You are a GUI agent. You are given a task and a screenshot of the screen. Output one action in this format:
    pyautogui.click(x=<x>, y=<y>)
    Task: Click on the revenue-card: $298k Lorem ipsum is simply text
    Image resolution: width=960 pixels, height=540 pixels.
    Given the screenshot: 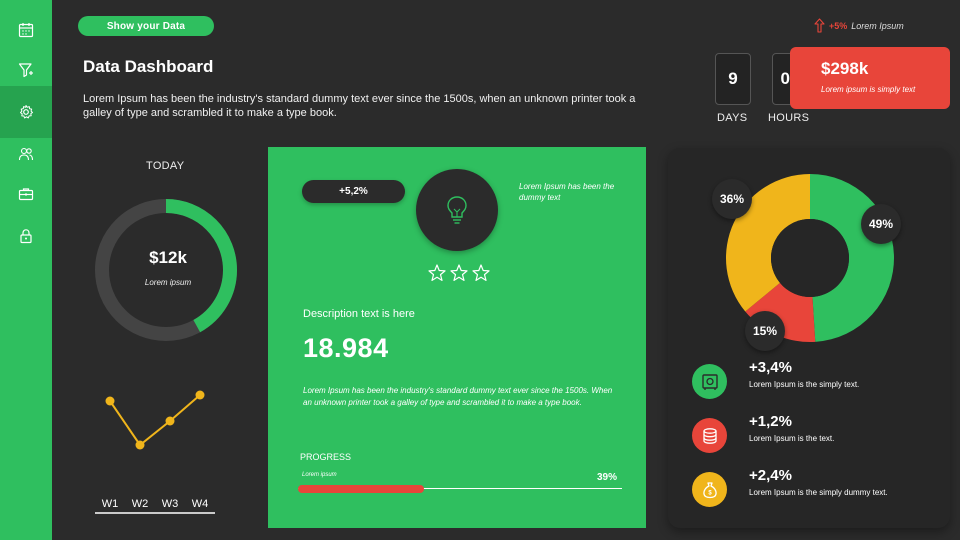 What is the action you would take?
    pyautogui.click(x=870, y=78)
    